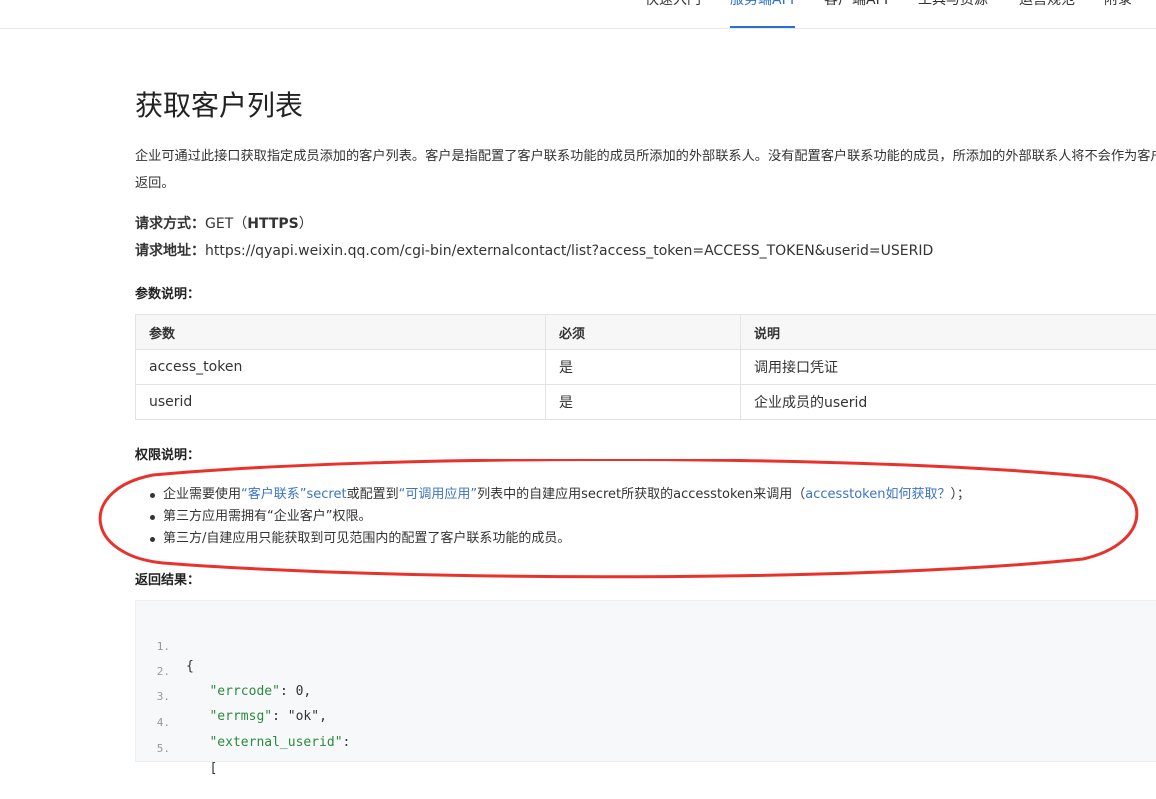 This screenshot has height=799, width=1156. Describe the element at coordinates (762, 27) in the screenshot. I see `active-tab-underline` at that location.